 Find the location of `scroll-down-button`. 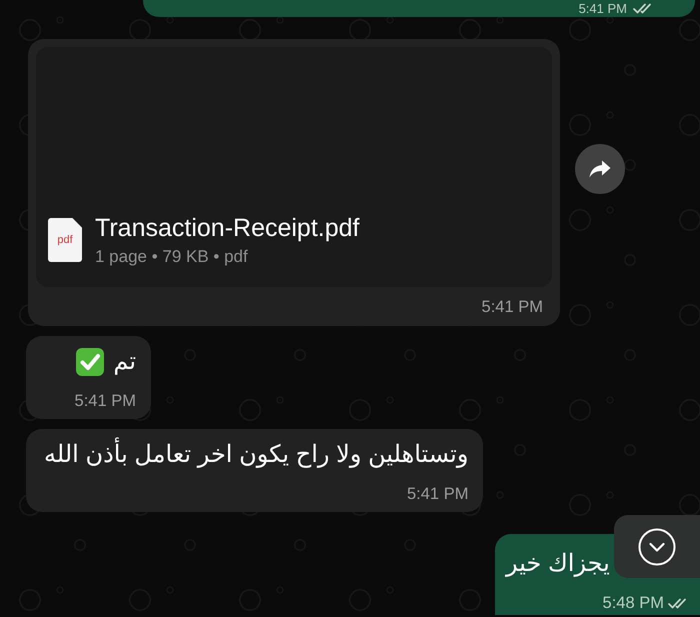

scroll-down-button is located at coordinates (657, 546).